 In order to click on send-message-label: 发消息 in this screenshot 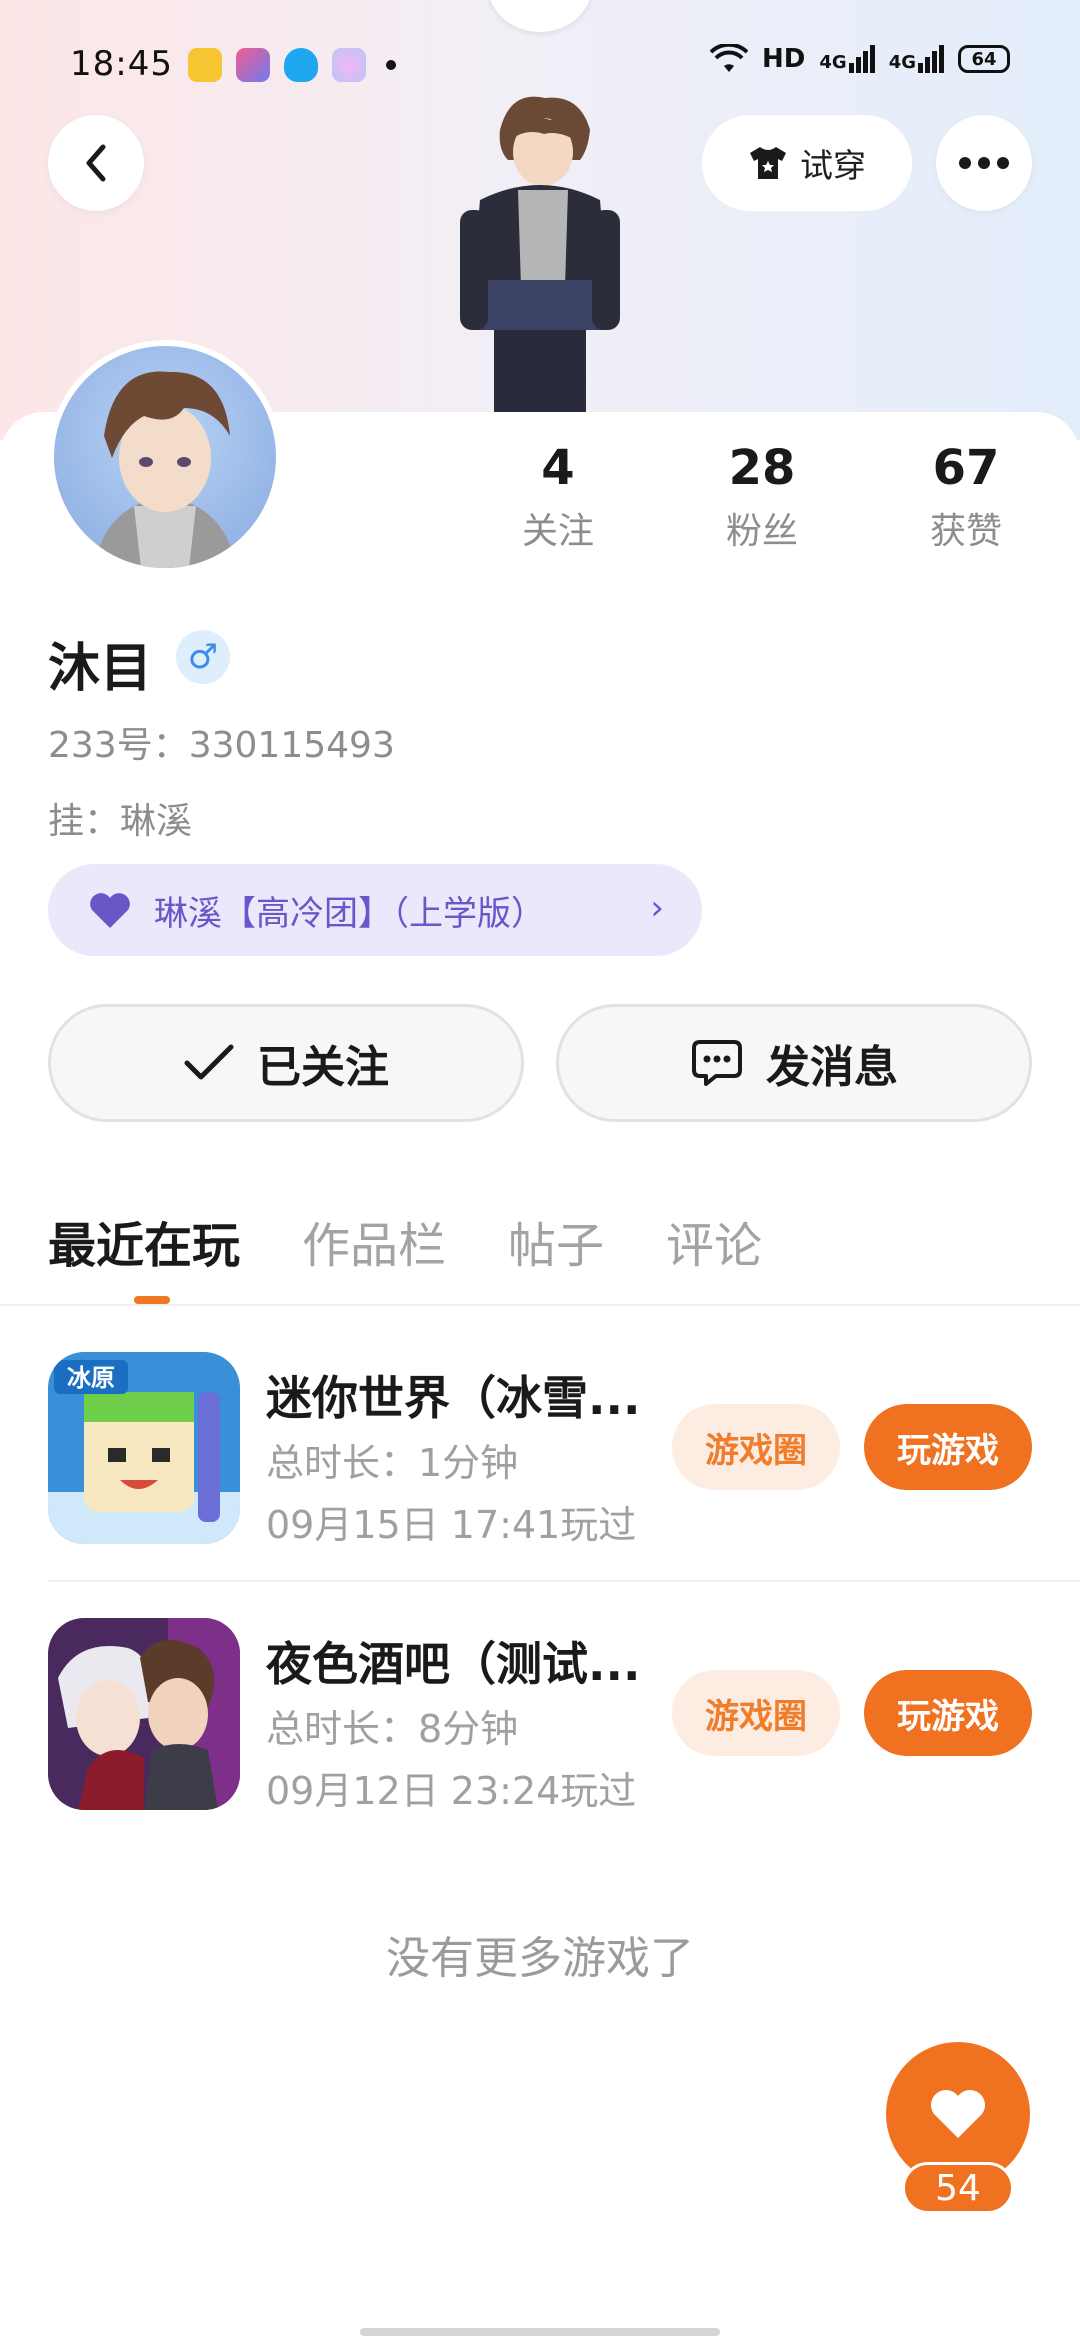, I will do `click(832, 1067)`.